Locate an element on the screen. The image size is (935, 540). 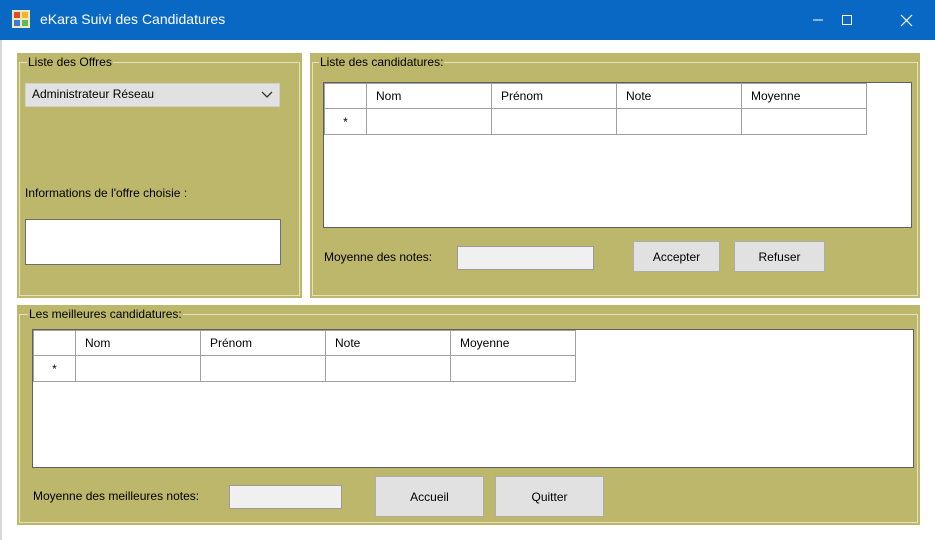
meilleures-legend: Les meilleures candidatures: is located at coordinates (105, 314).